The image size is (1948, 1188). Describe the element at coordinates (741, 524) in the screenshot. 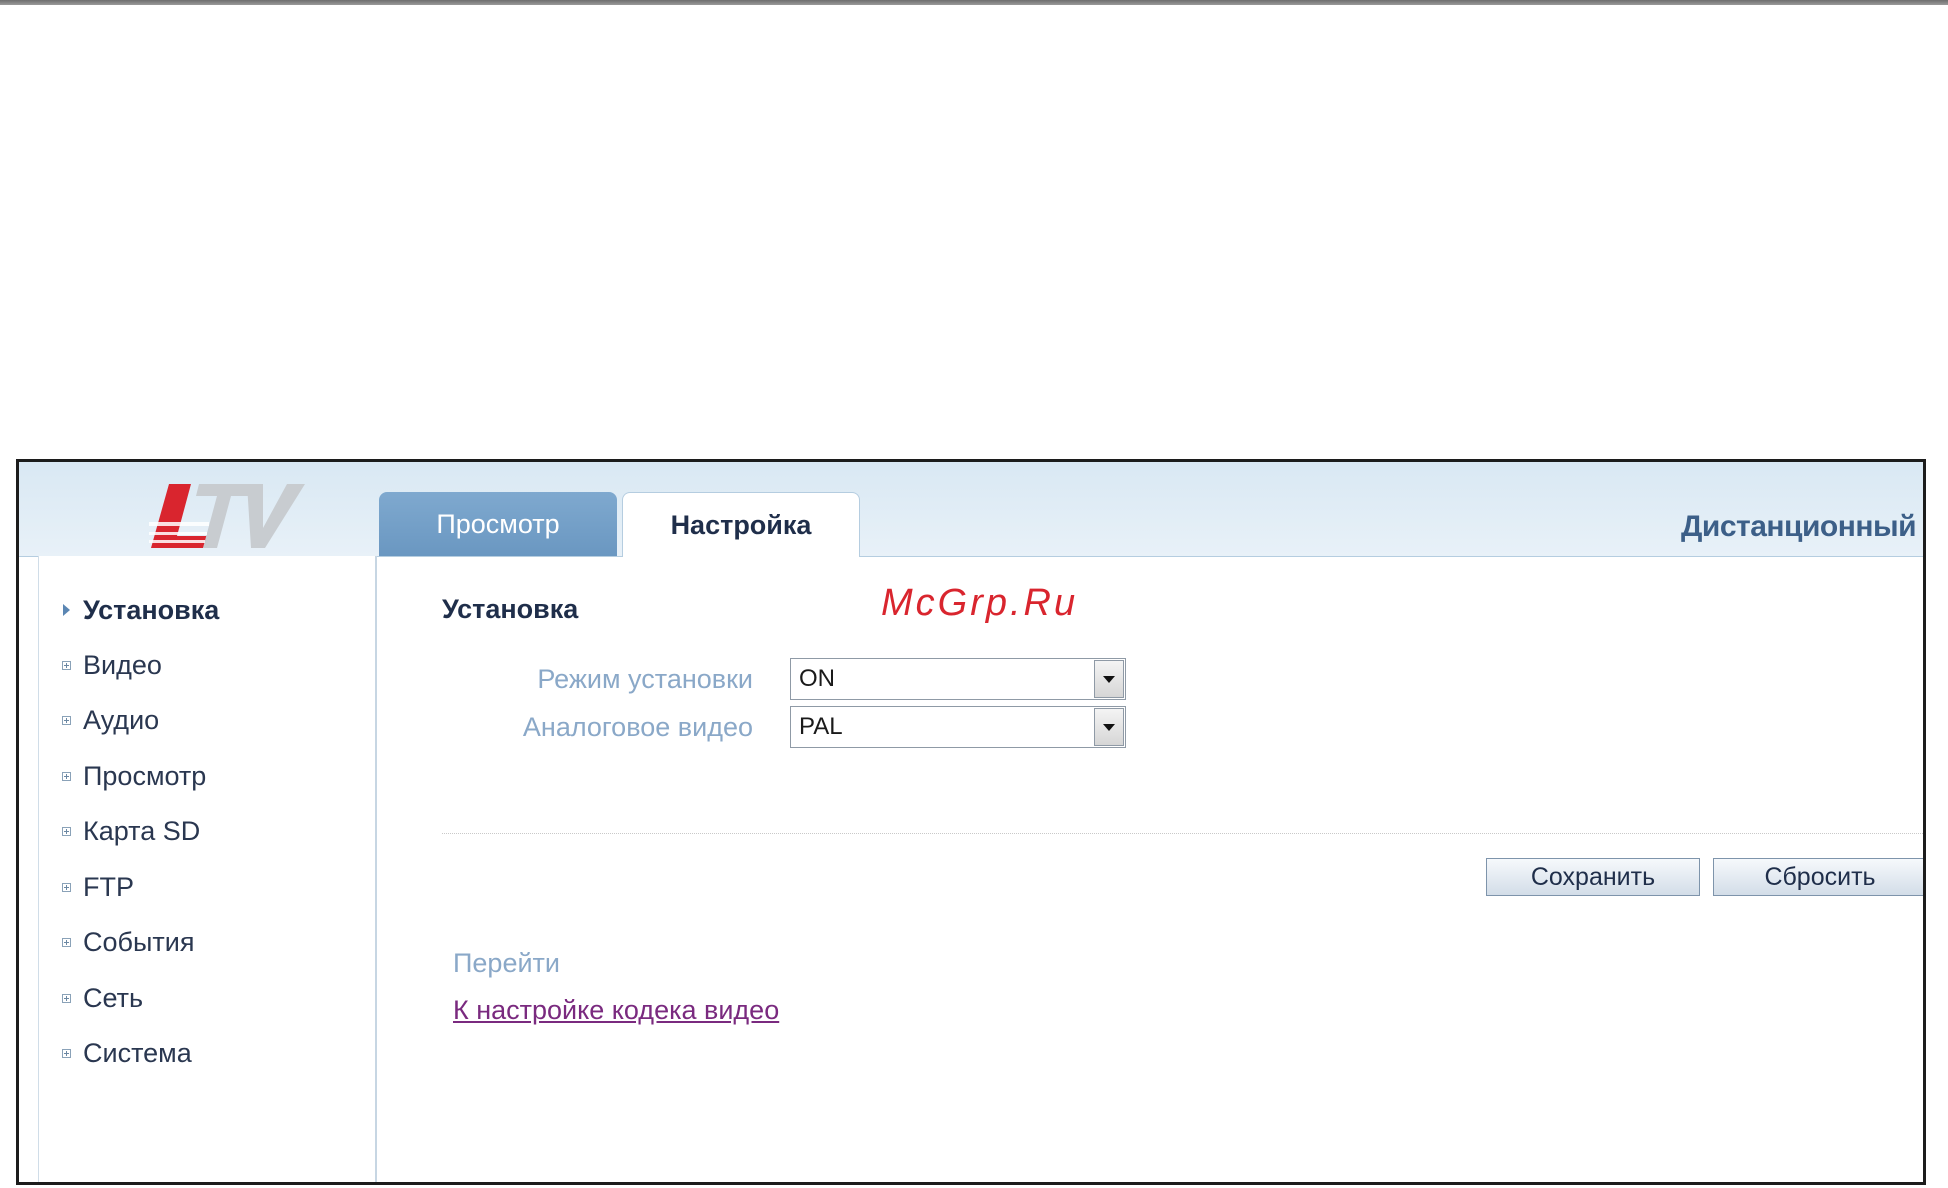

I see `tab-settings: Настройка` at that location.